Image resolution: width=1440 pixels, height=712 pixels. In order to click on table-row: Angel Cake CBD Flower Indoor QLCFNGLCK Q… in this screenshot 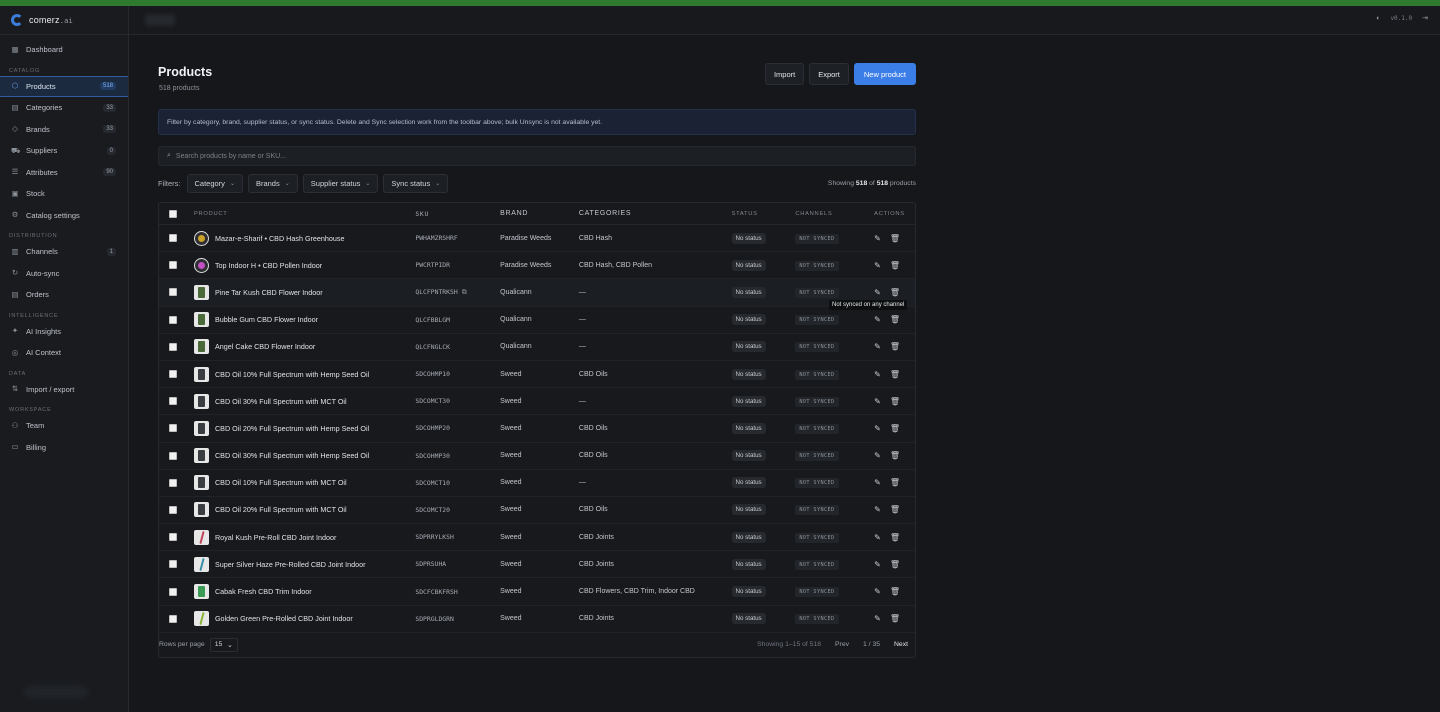, I will do `click(537, 347)`.